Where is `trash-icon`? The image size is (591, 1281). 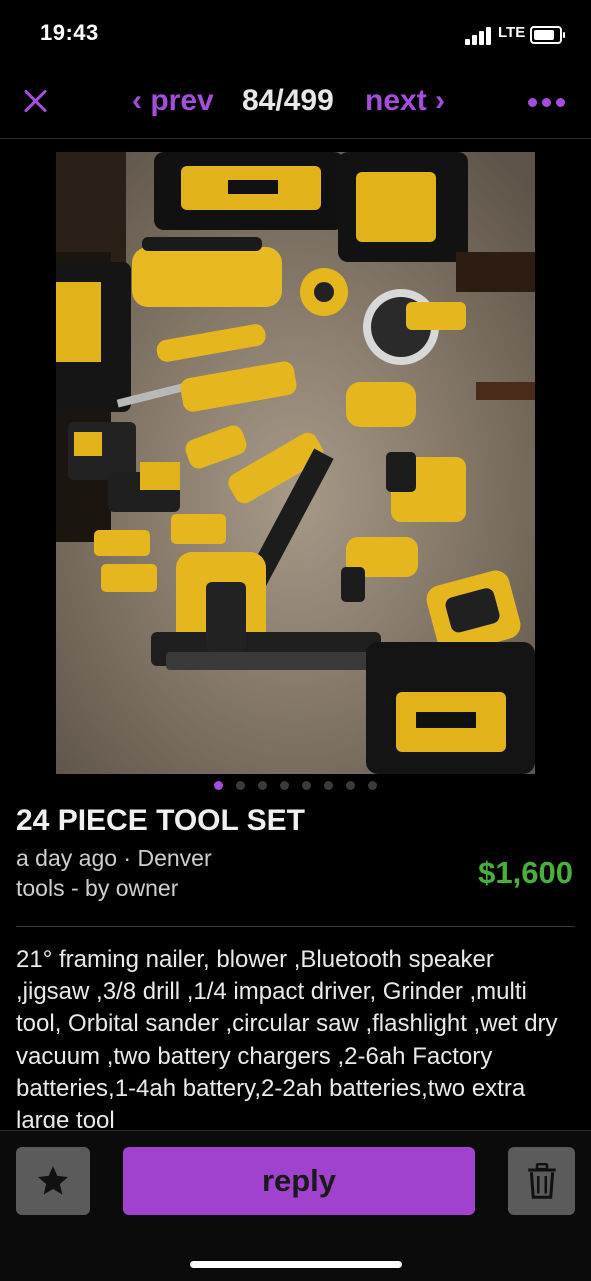 trash-icon is located at coordinates (542, 1181).